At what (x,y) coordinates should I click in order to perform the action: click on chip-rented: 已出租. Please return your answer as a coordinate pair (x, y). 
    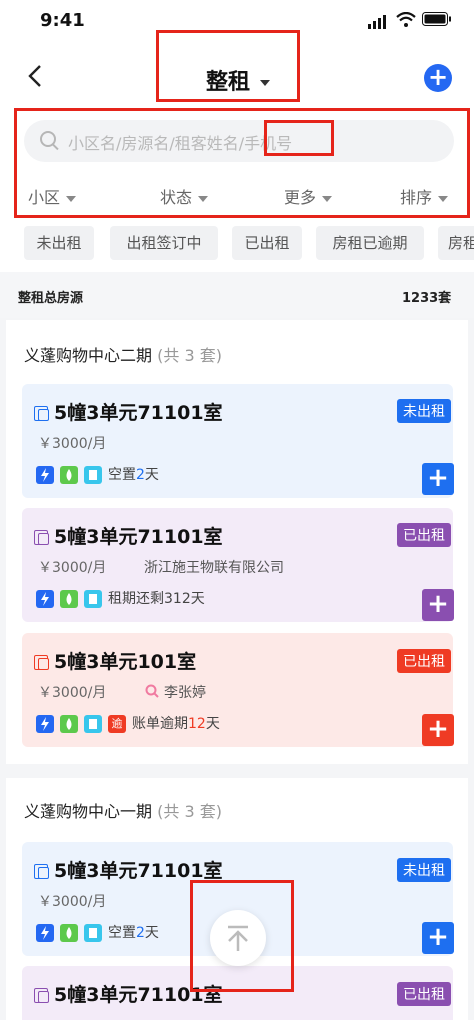
    Looking at the image, I should click on (267, 243).